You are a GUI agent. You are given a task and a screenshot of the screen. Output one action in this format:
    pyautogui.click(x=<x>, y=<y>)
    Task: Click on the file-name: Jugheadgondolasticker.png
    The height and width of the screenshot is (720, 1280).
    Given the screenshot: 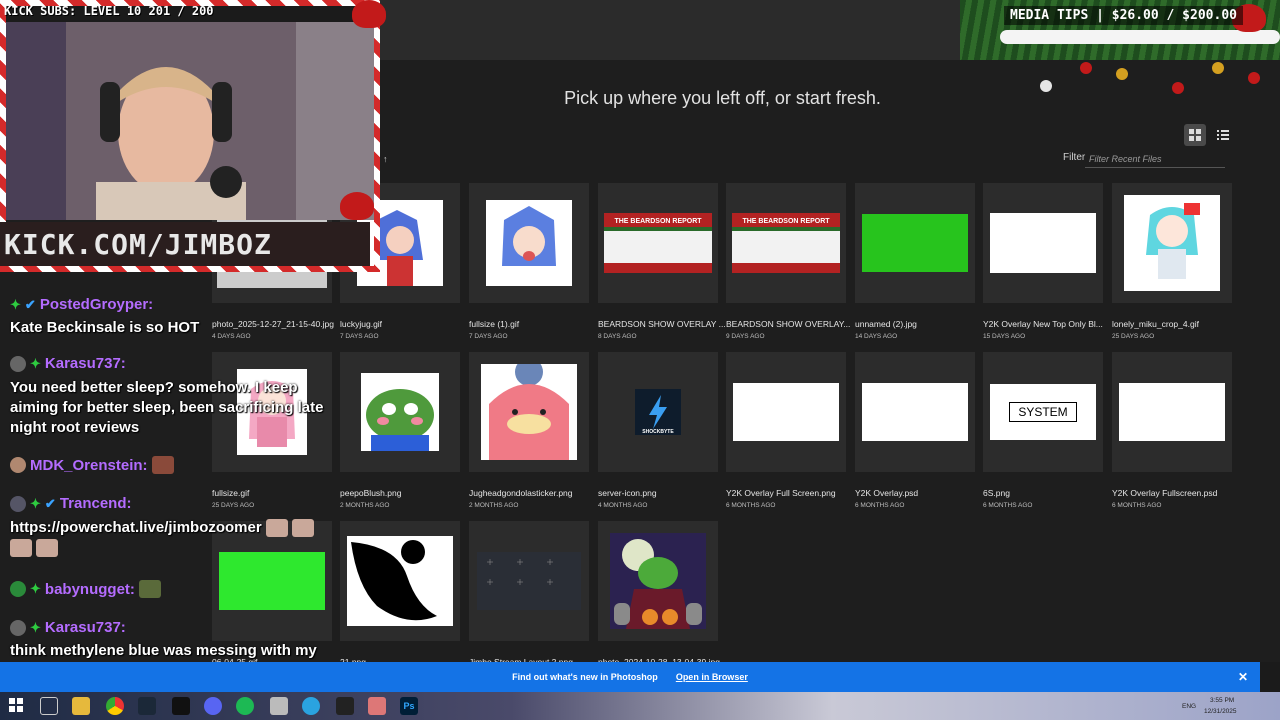 What is the action you would take?
    pyautogui.click(x=521, y=493)
    